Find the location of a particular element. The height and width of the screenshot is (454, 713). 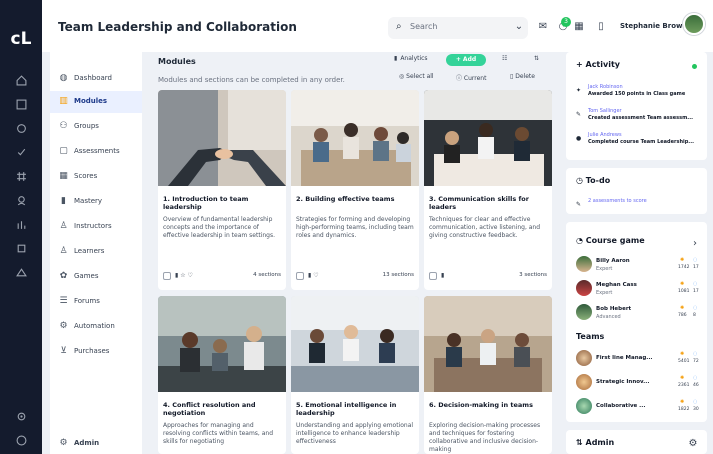

sidebar-item-groups: ⚇ Groups is located at coordinates (96, 127).